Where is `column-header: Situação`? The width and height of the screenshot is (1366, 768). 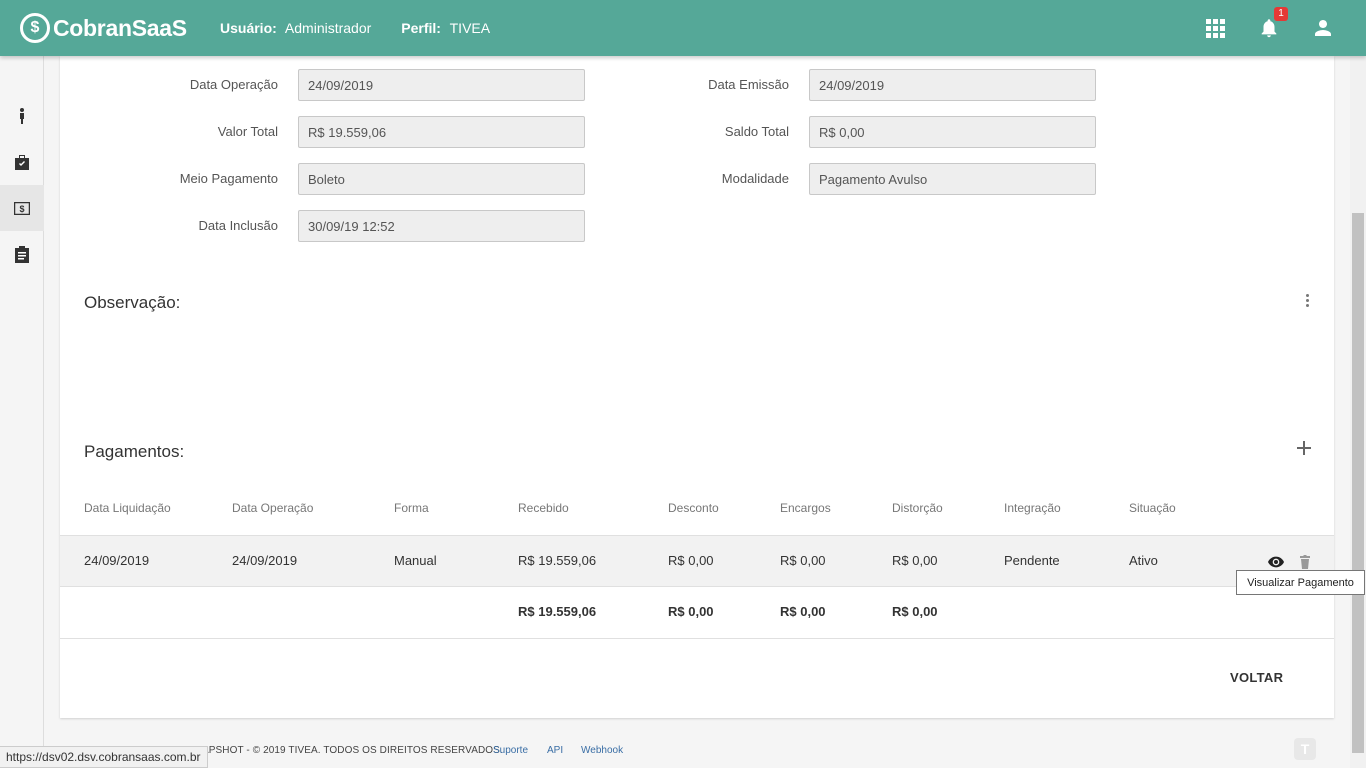 column-header: Situação is located at coordinates (1152, 508).